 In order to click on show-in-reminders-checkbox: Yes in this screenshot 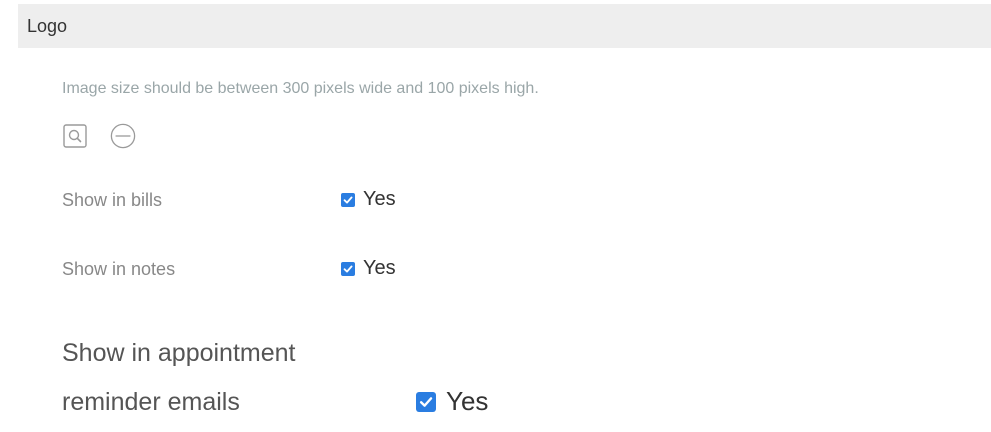, I will do `click(452, 401)`.